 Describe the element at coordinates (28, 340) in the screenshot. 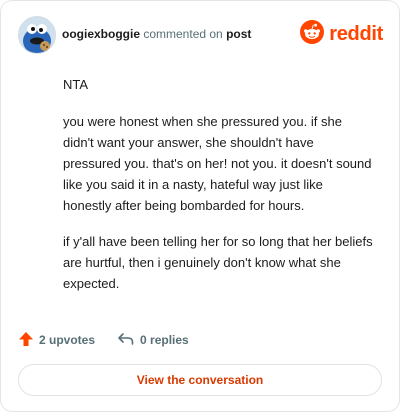

I see `upvote-arrow-icon` at that location.